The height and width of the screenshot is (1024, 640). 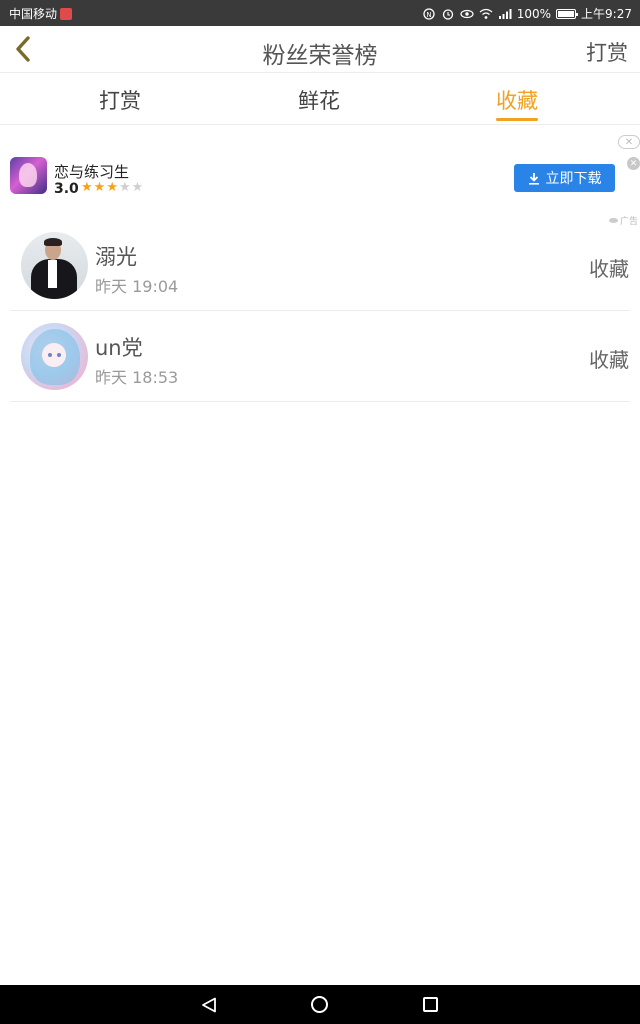 I want to click on ad-download-label: 立即下载, so click(x=573, y=179).